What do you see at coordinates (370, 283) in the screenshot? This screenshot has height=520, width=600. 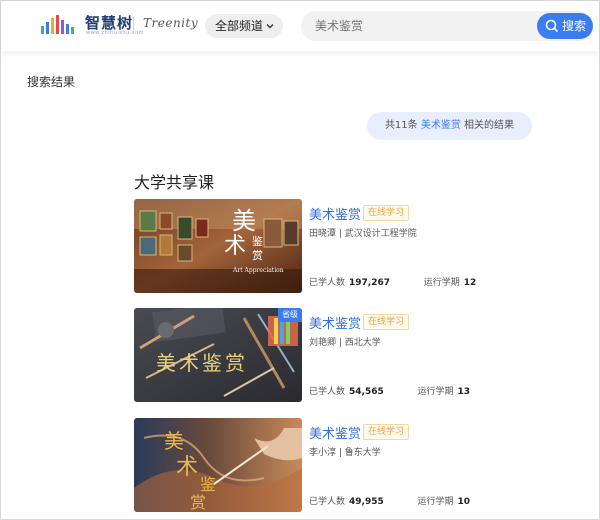 I see `learners-count: 197,267` at bounding box center [370, 283].